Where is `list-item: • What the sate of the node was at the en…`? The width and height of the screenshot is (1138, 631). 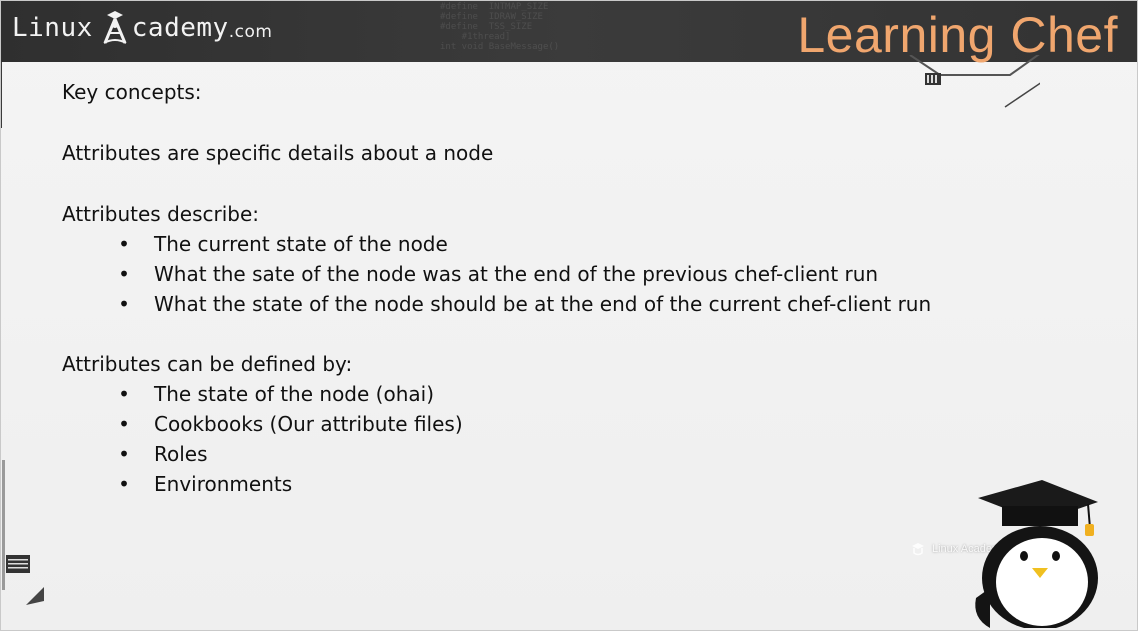 list-item: • What the sate of the node was at the en… is located at coordinates (524, 274).